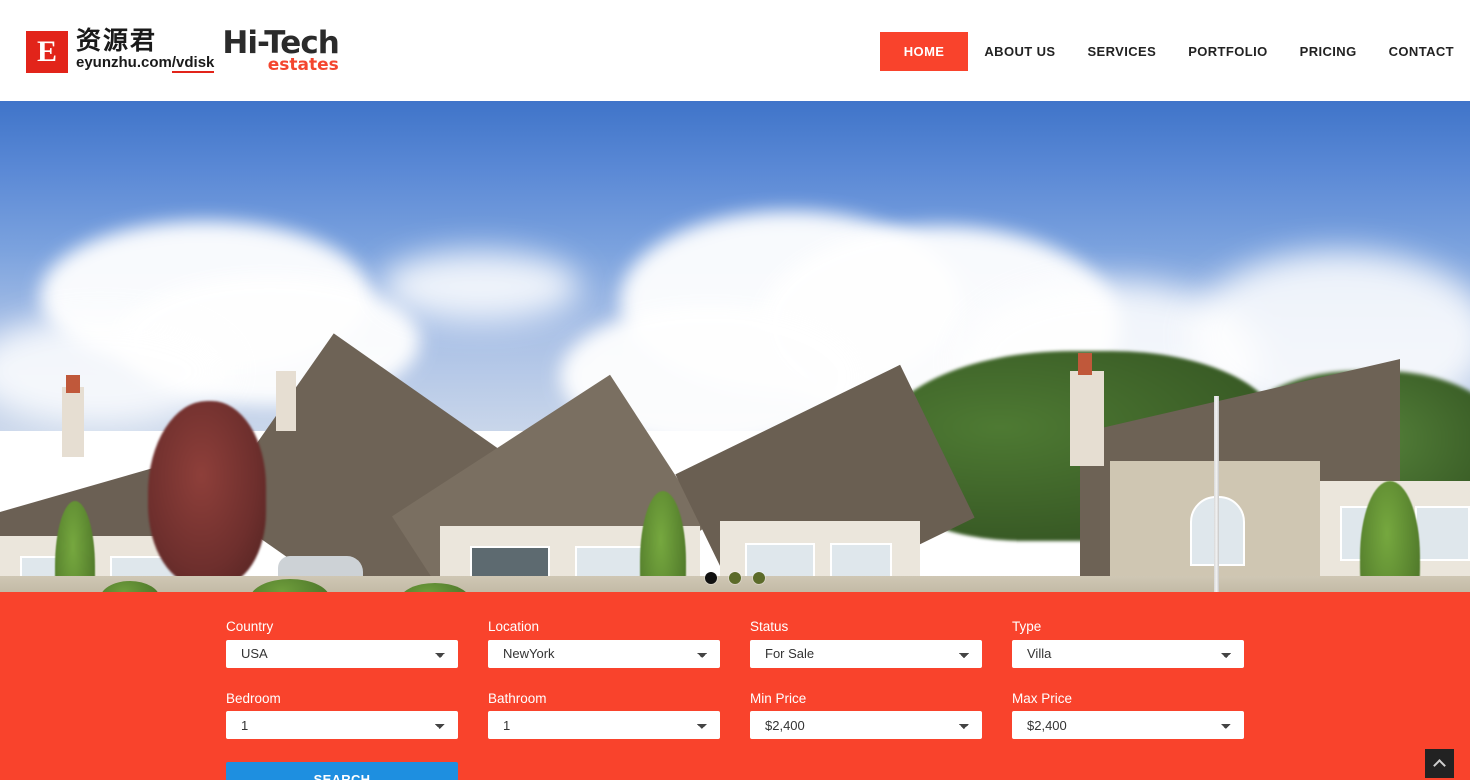 This screenshot has width=1470, height=780. What do you see at coordinates (193, 63) in the screenshot?
I see `eyunzhu-url-suffix: /vdisk` at bounding box center [193, 63].